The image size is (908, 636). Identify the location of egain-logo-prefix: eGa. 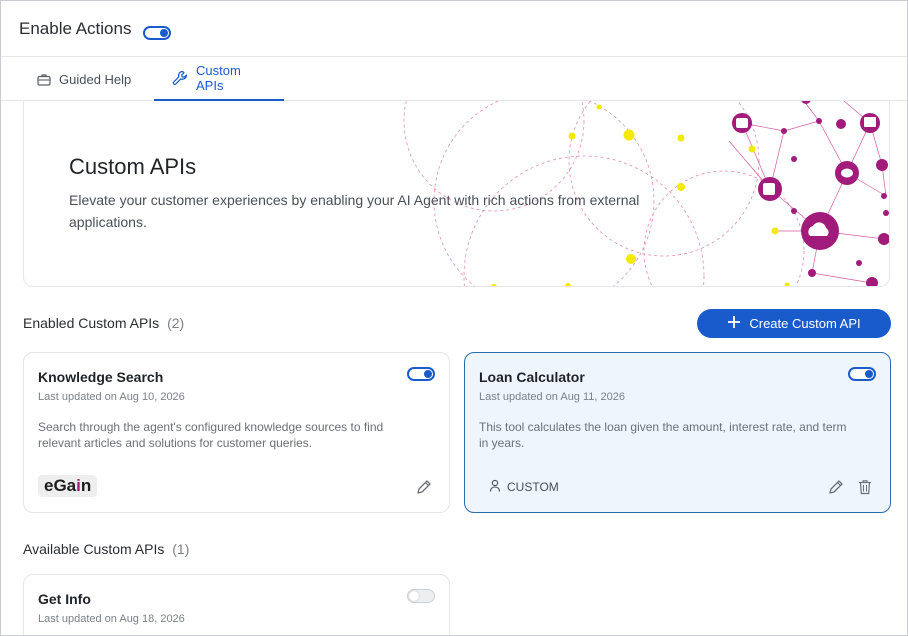
(60, 485).